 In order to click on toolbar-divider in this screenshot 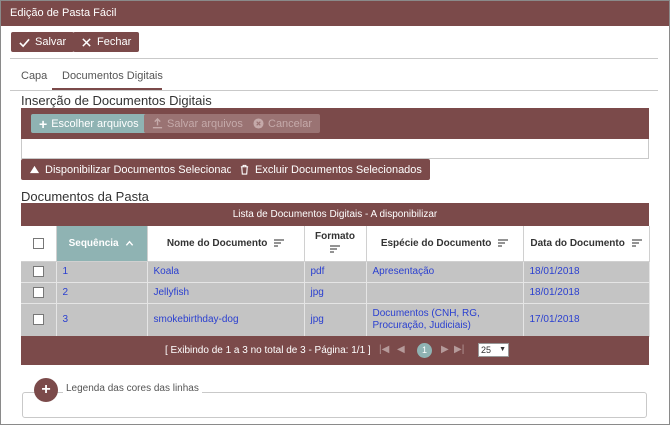, I will do `click(334, 58)`.